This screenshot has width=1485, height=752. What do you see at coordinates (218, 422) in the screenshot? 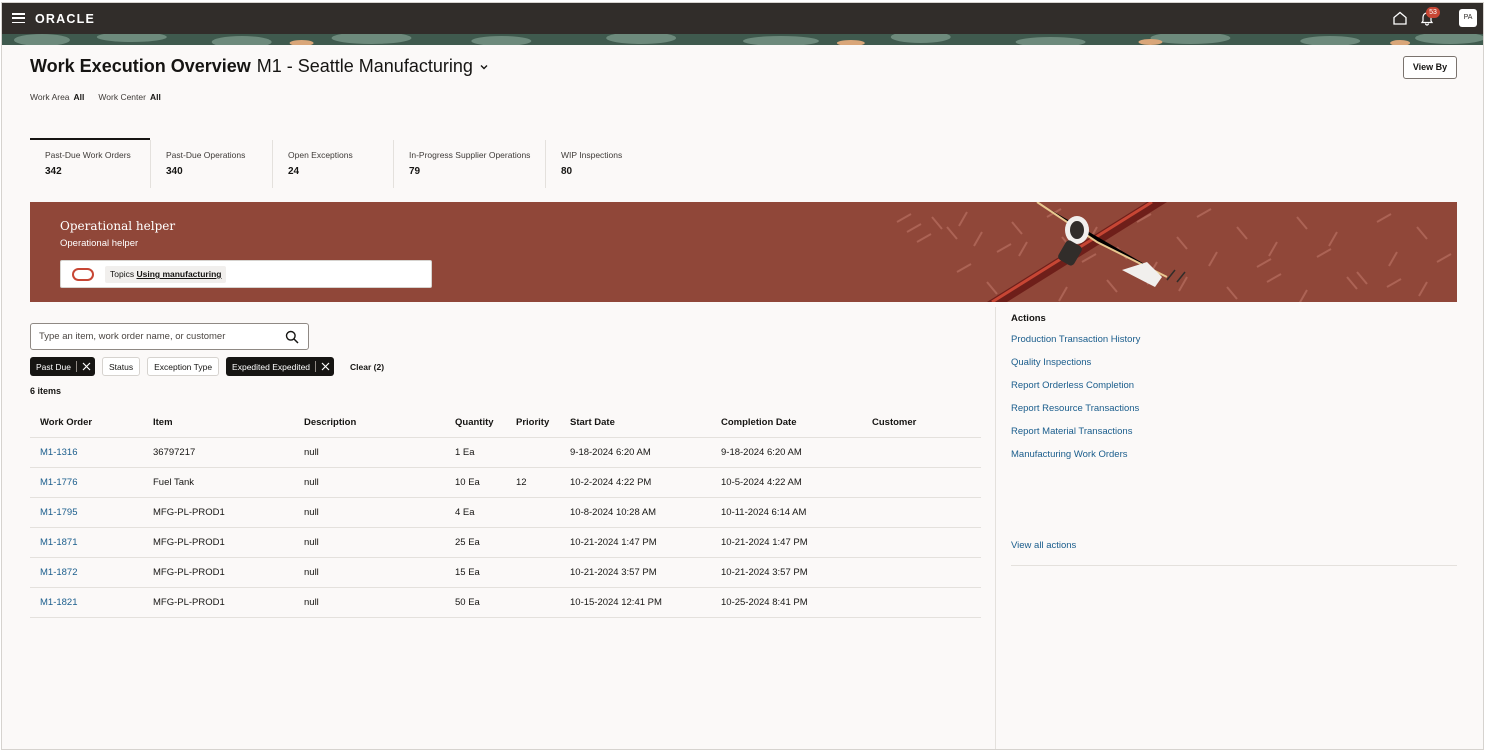
I see `column-header: Item` at bounding box center [218, 422].